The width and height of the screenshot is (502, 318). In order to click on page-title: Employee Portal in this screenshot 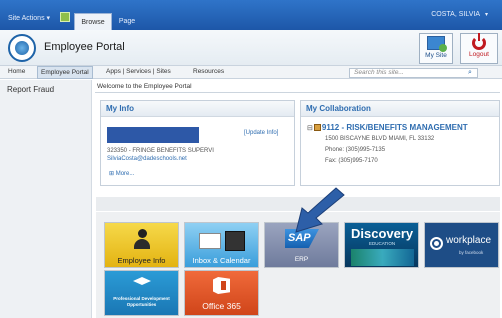, I will do `click(84, 47)`.